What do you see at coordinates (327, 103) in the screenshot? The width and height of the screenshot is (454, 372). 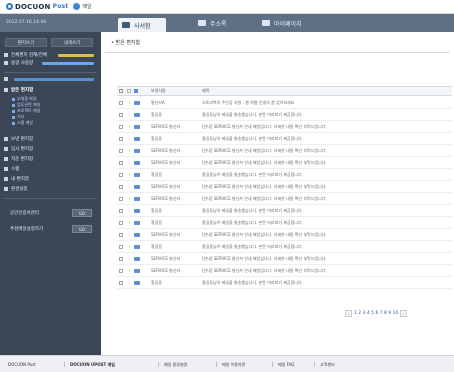 I see `row-subject: 스토리북의 주인공 지원 : 봄 여름 인생의 봄 맞아보세요` at bounding box center [327, 103].